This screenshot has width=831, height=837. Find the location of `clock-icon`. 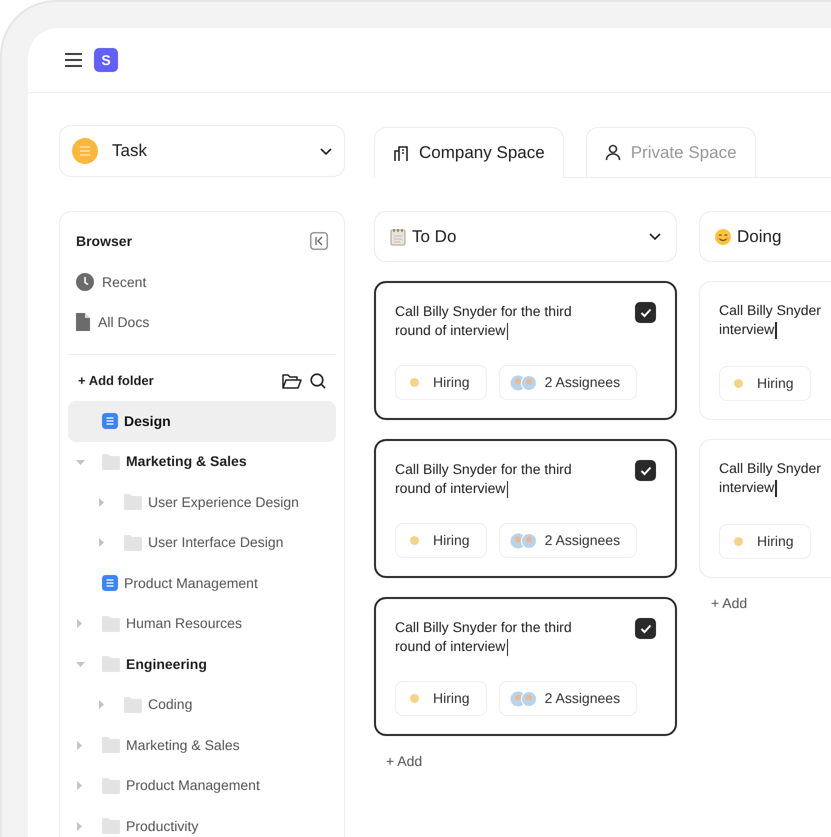

clock-icon is located at coordinates (85, 282).